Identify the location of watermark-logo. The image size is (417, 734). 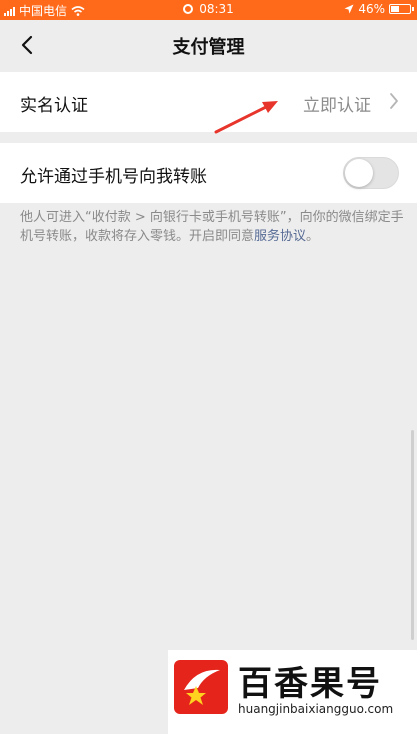
(201, 687).